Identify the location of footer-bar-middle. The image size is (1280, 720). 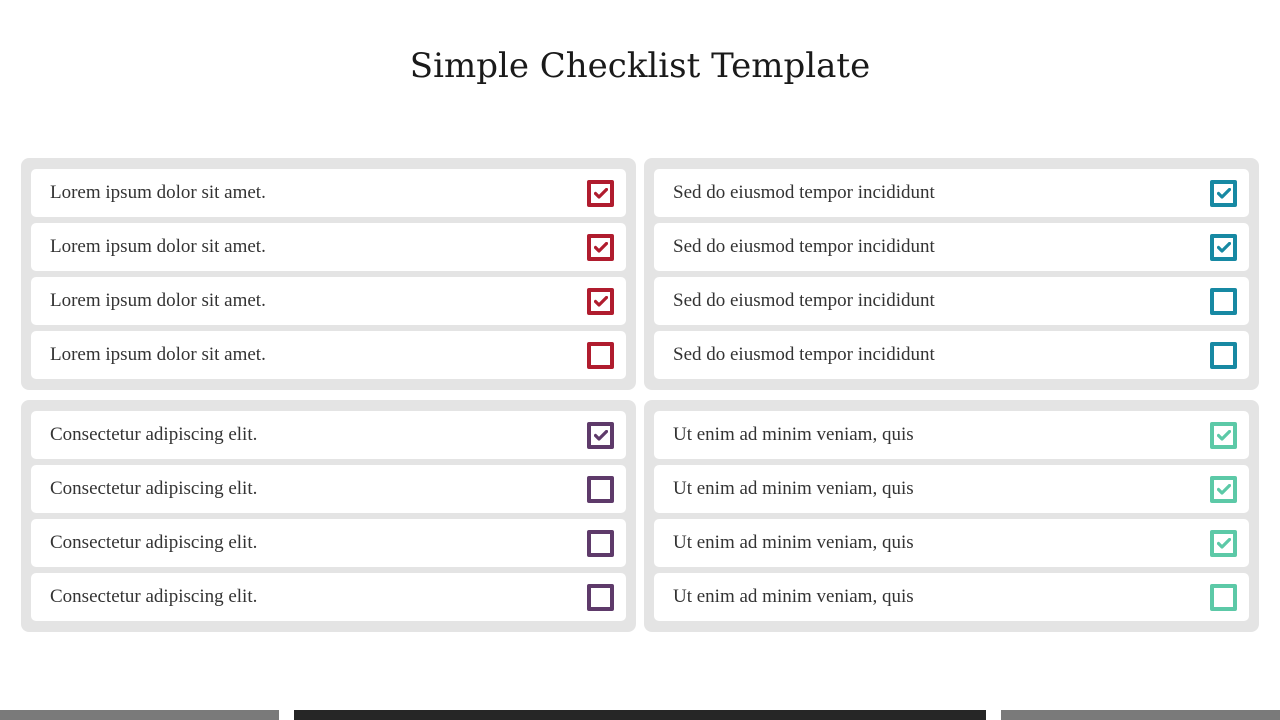
(640, 715).